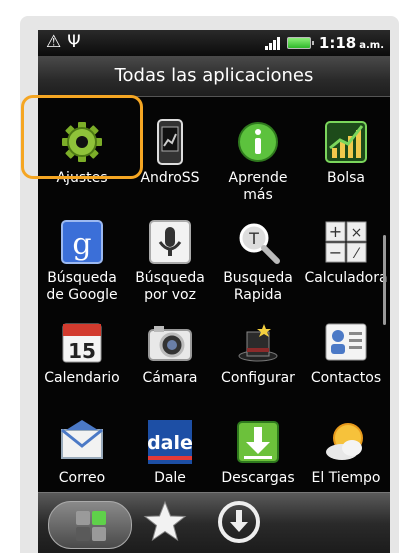  What do you see at coordinates (170, 142) in the screenshot?
I see `phone-screenshot-icon` at bounding box center [170, 142].